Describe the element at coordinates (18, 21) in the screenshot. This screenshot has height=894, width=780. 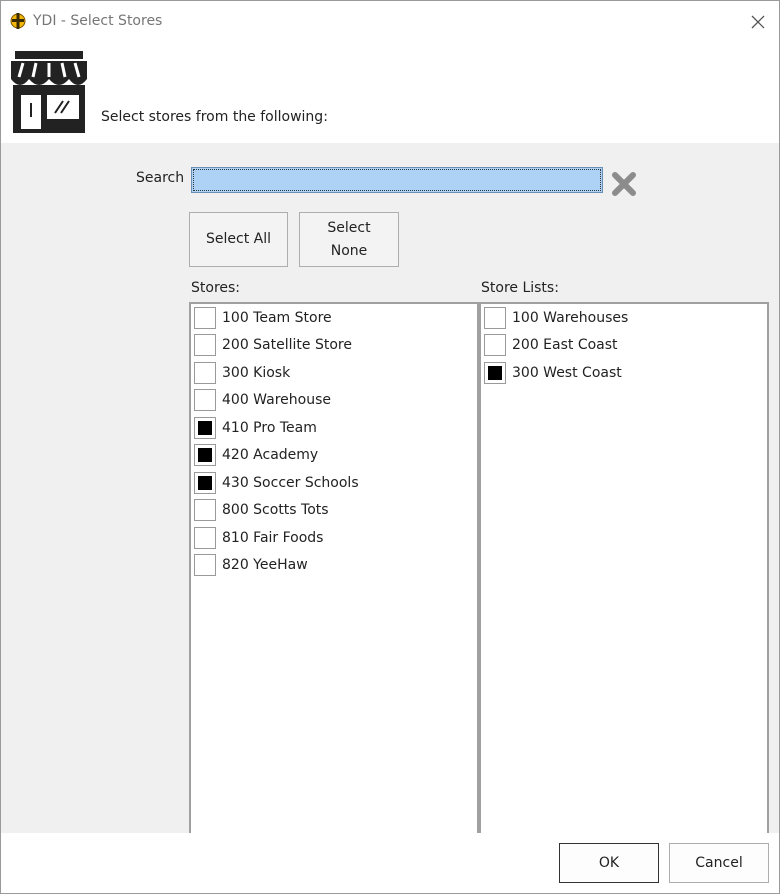
I see `ydi-app-icon` at that location.